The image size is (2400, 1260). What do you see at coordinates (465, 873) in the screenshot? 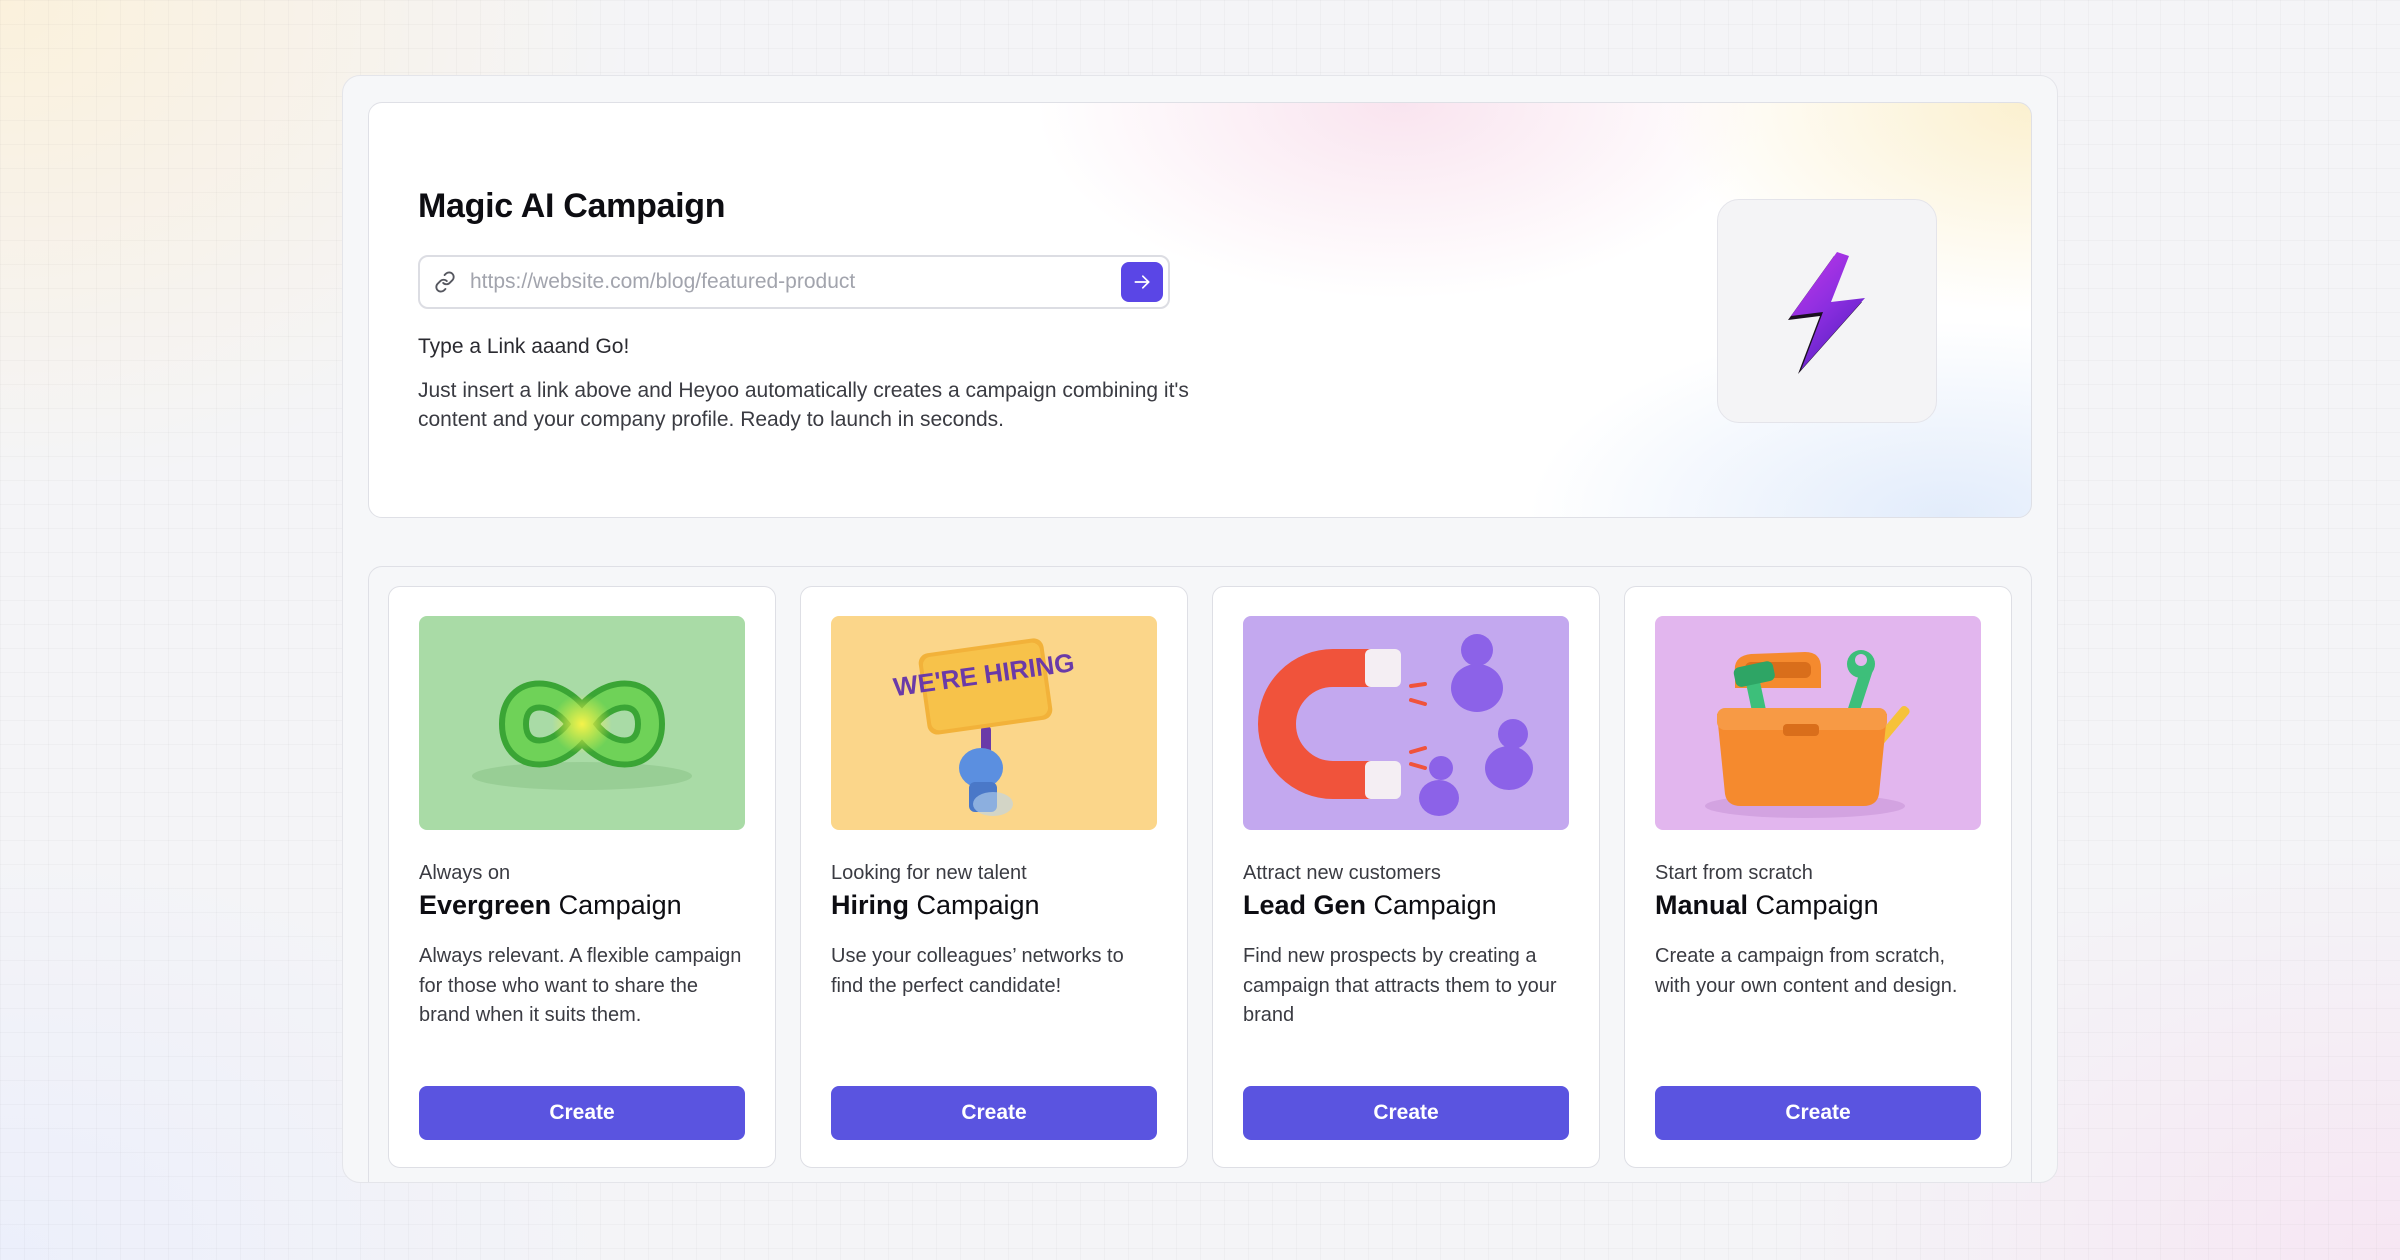
I see `card-kicker: Always on` at bounding box center [465, 873].